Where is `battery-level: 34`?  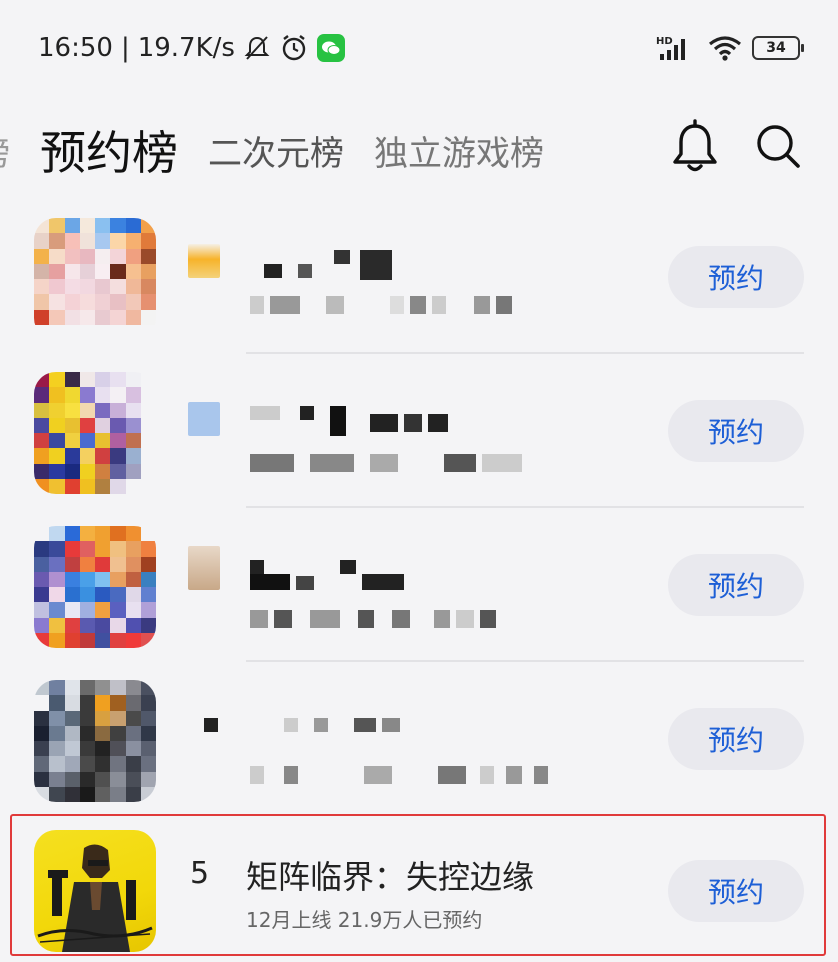
battery-level: 34 is located at coordinates (776, 48).